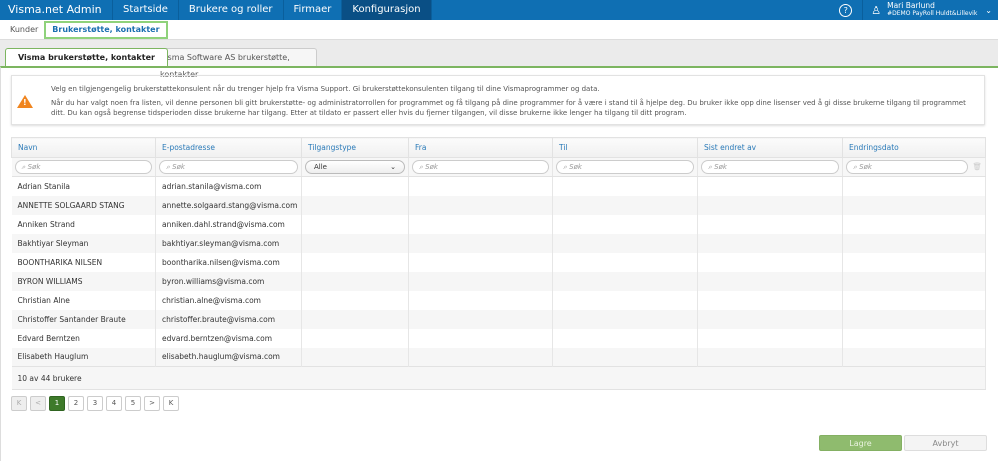  Describe the element at coordinates (625, 167) in the screenshot. I see `filter-til: ⌕ Søk` at that location.